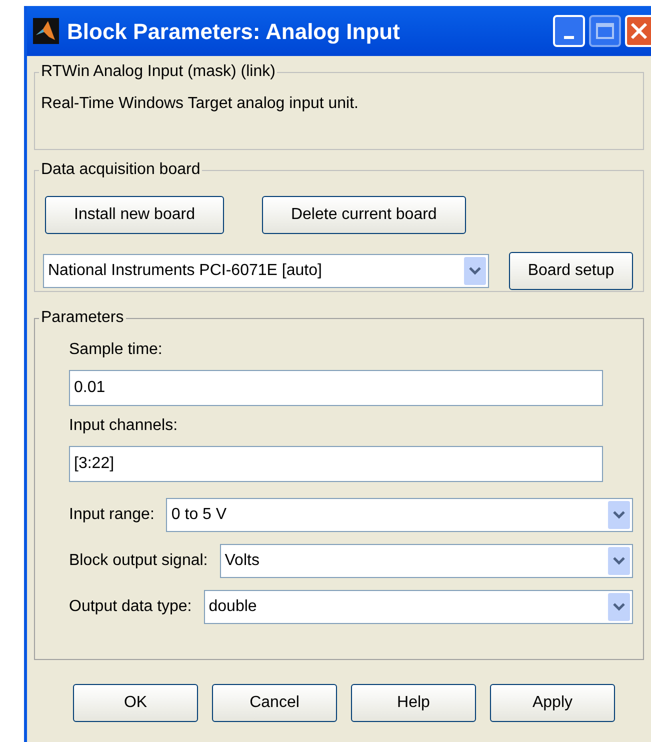  What do you see at coordinates (336, 464) in the screenshot?
I see `text-field: [3:22]` at bounding box center [336, 464].